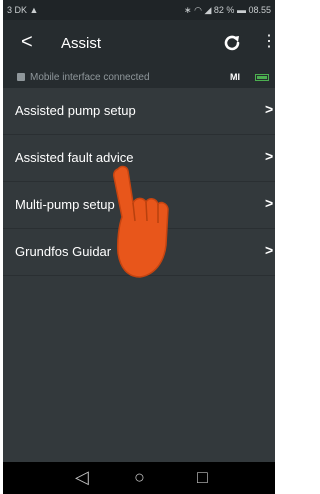 The height and width of the screenshot is (494, 320). Describe the element at coordinates (241, 10) in the screenshot. I see `battery-icon: ▬` at that location.